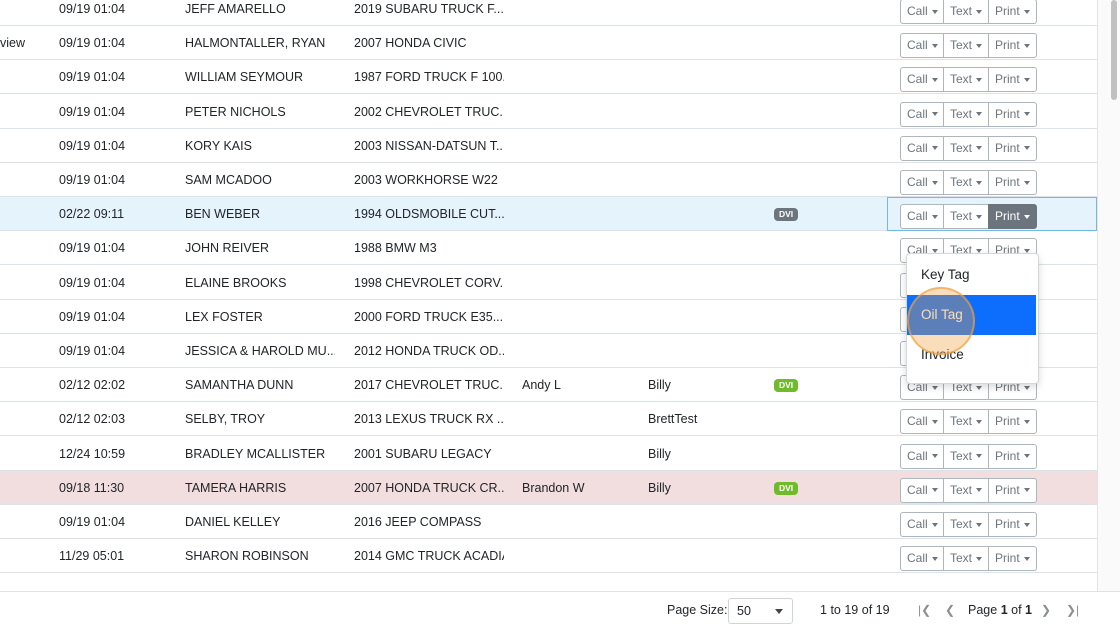 The width and height of the screenshot is (1120, 628). Describe the element at coordinates (924, 610) in the screenshot. I see `first-page-icon: |❮` at that location.